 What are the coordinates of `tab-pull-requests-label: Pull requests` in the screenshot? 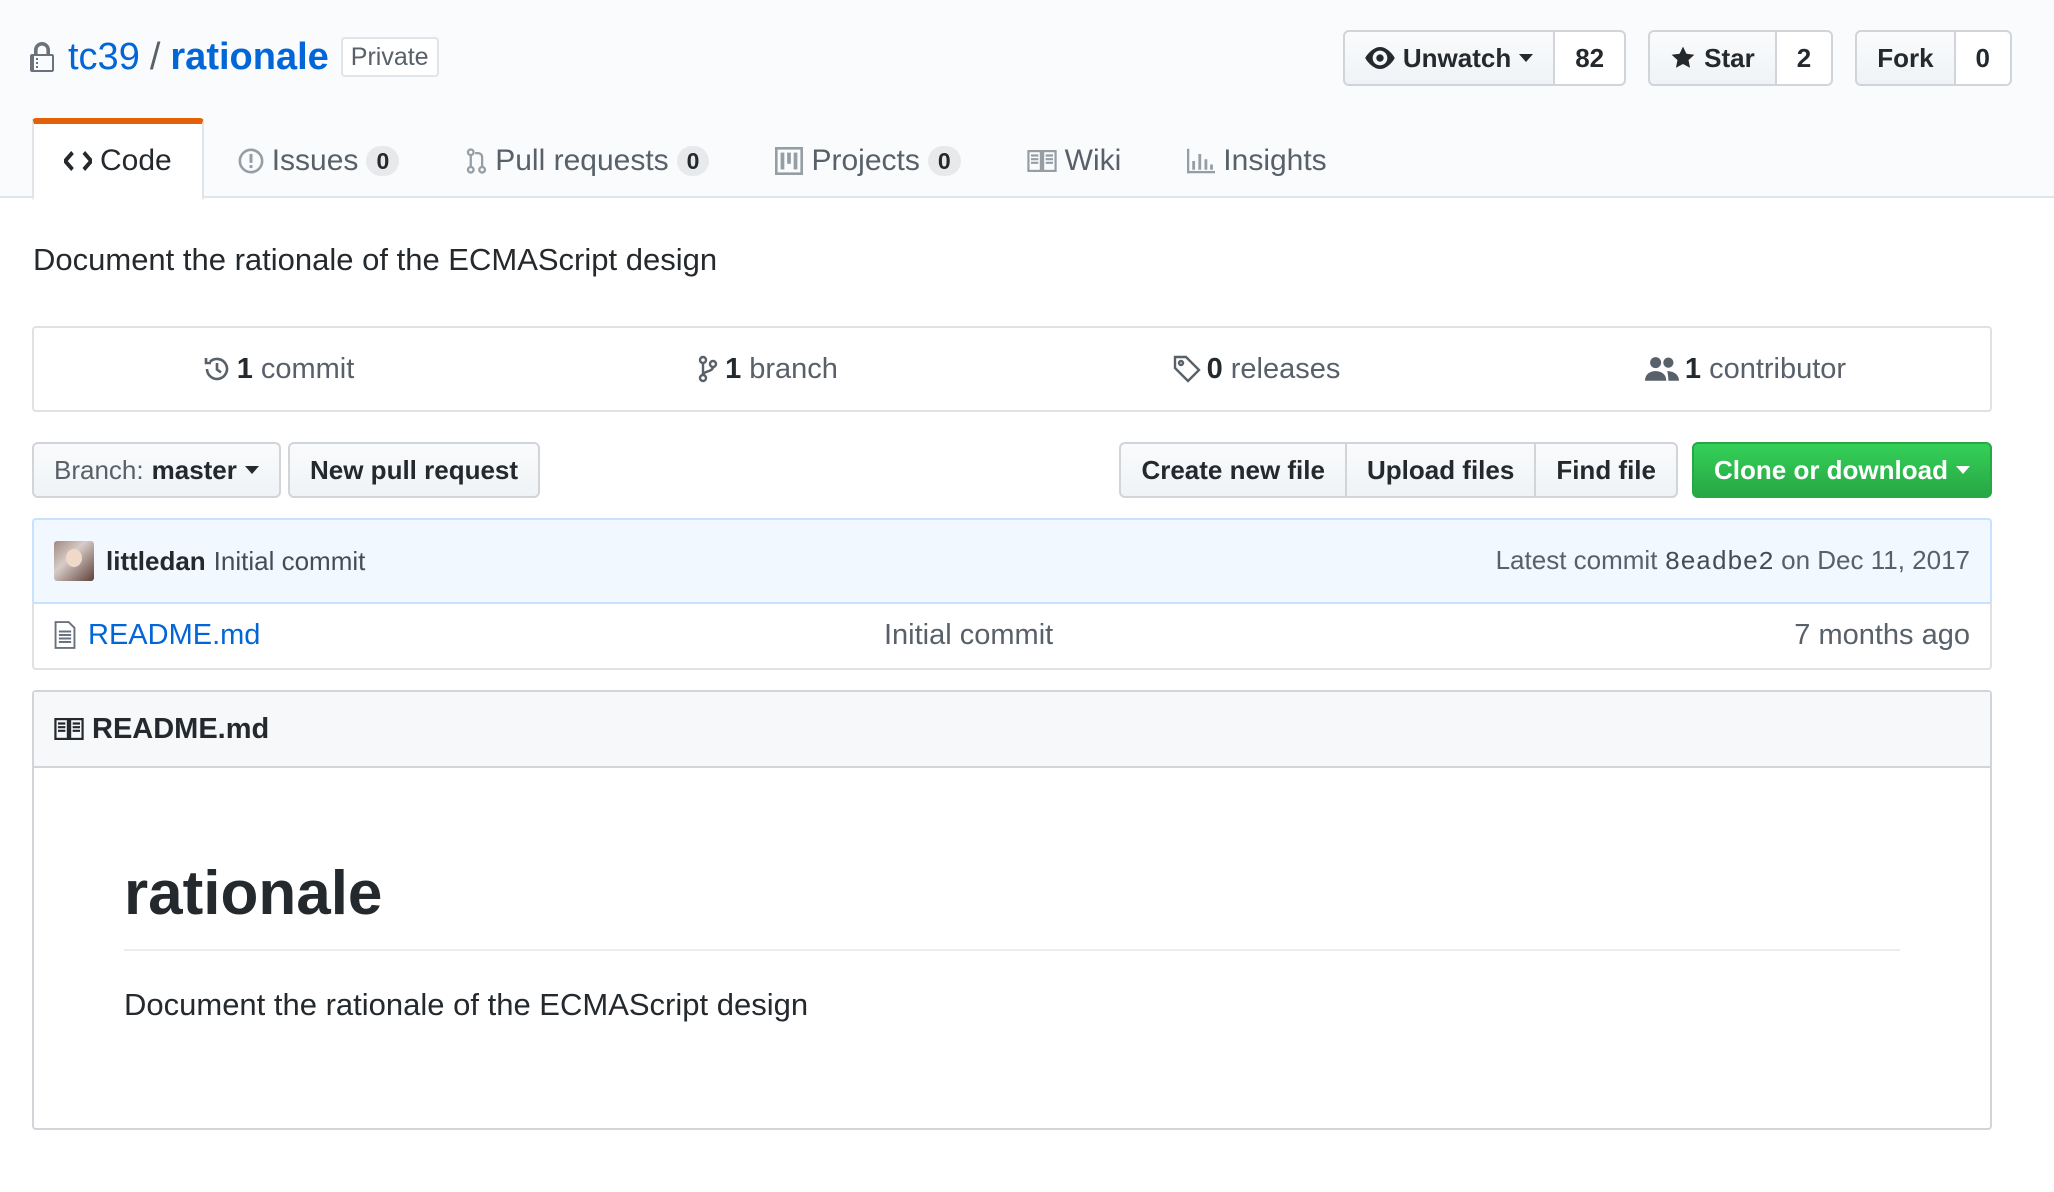 It's located at (582, 160).